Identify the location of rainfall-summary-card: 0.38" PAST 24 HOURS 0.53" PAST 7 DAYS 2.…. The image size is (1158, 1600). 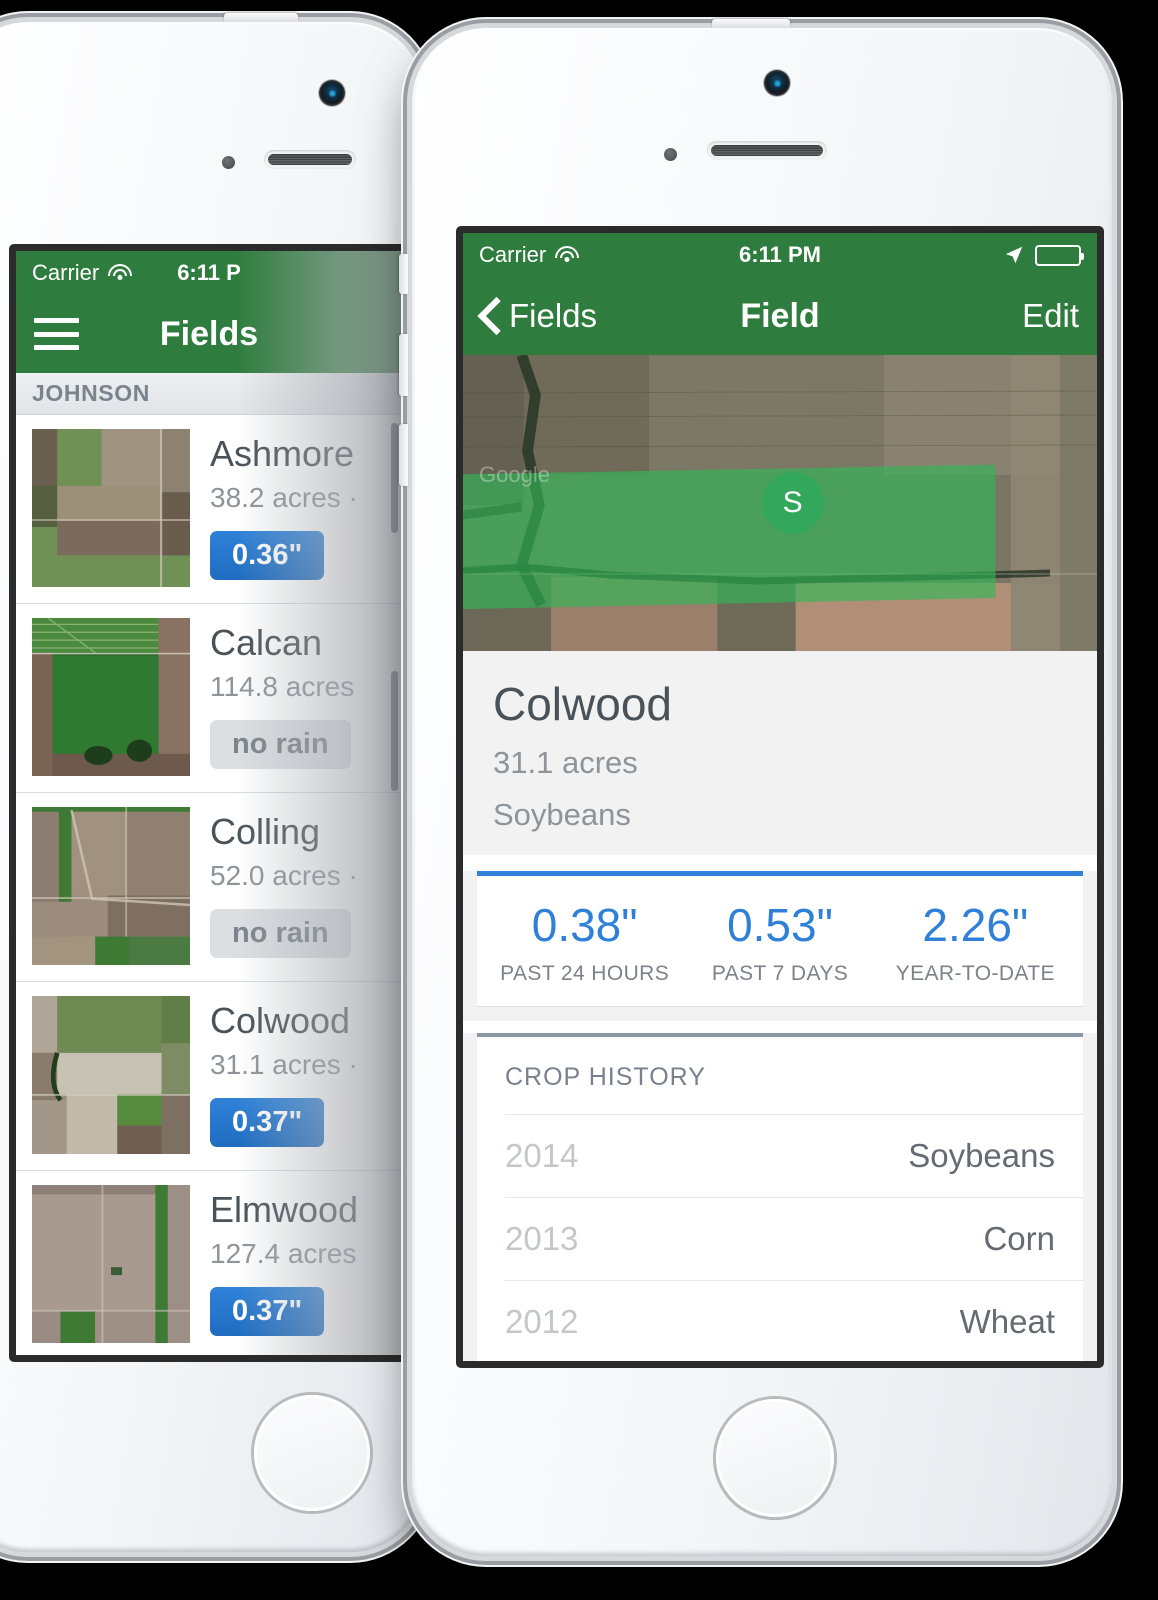
(780, 939).